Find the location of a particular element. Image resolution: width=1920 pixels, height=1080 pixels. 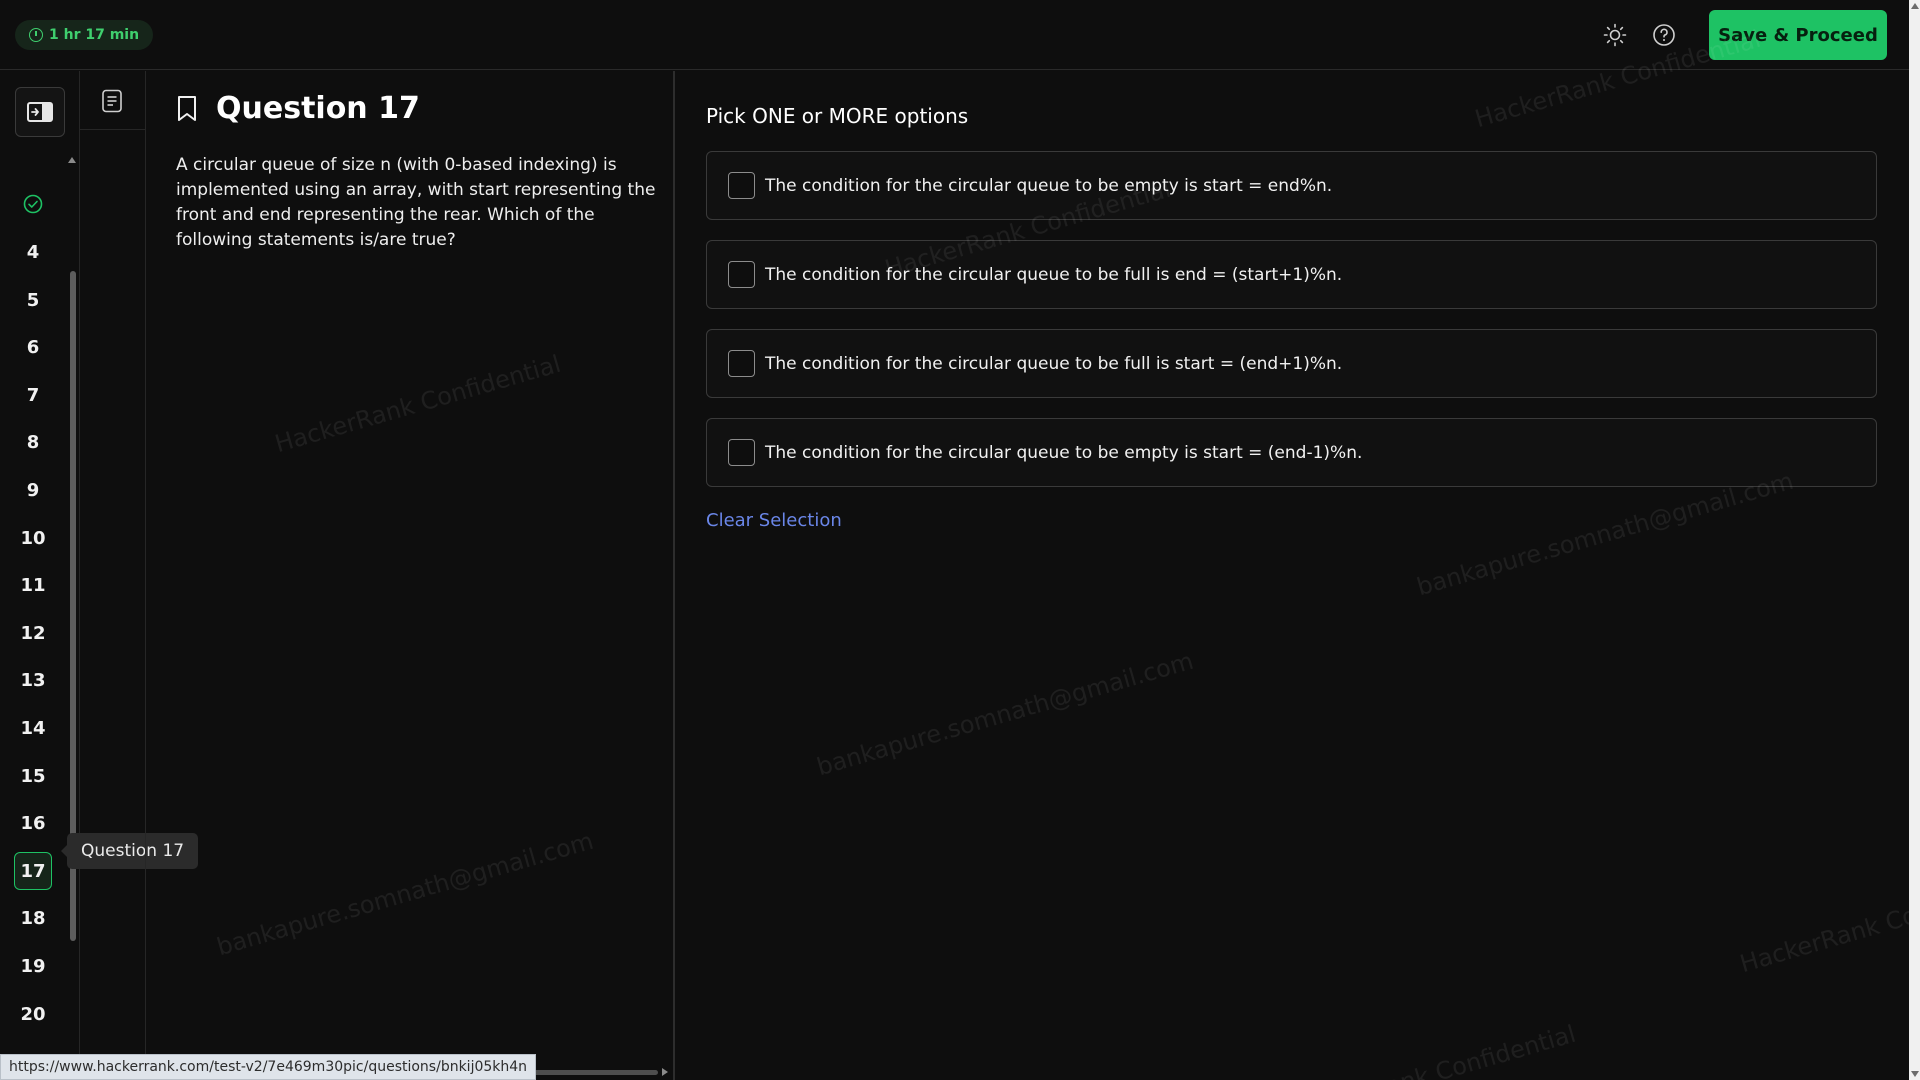

question-completed-item is located at coordinates (33, 204).